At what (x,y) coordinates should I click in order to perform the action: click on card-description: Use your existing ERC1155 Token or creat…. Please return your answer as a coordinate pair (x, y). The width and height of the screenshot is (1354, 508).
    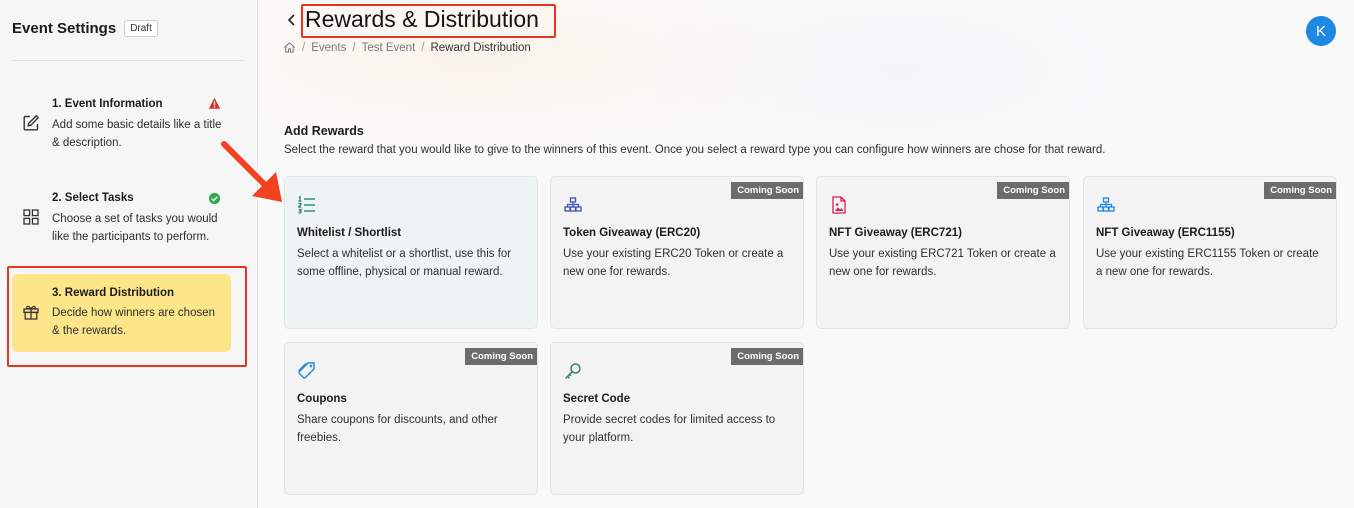
    Looking at the image, I should click on (1207, 263).